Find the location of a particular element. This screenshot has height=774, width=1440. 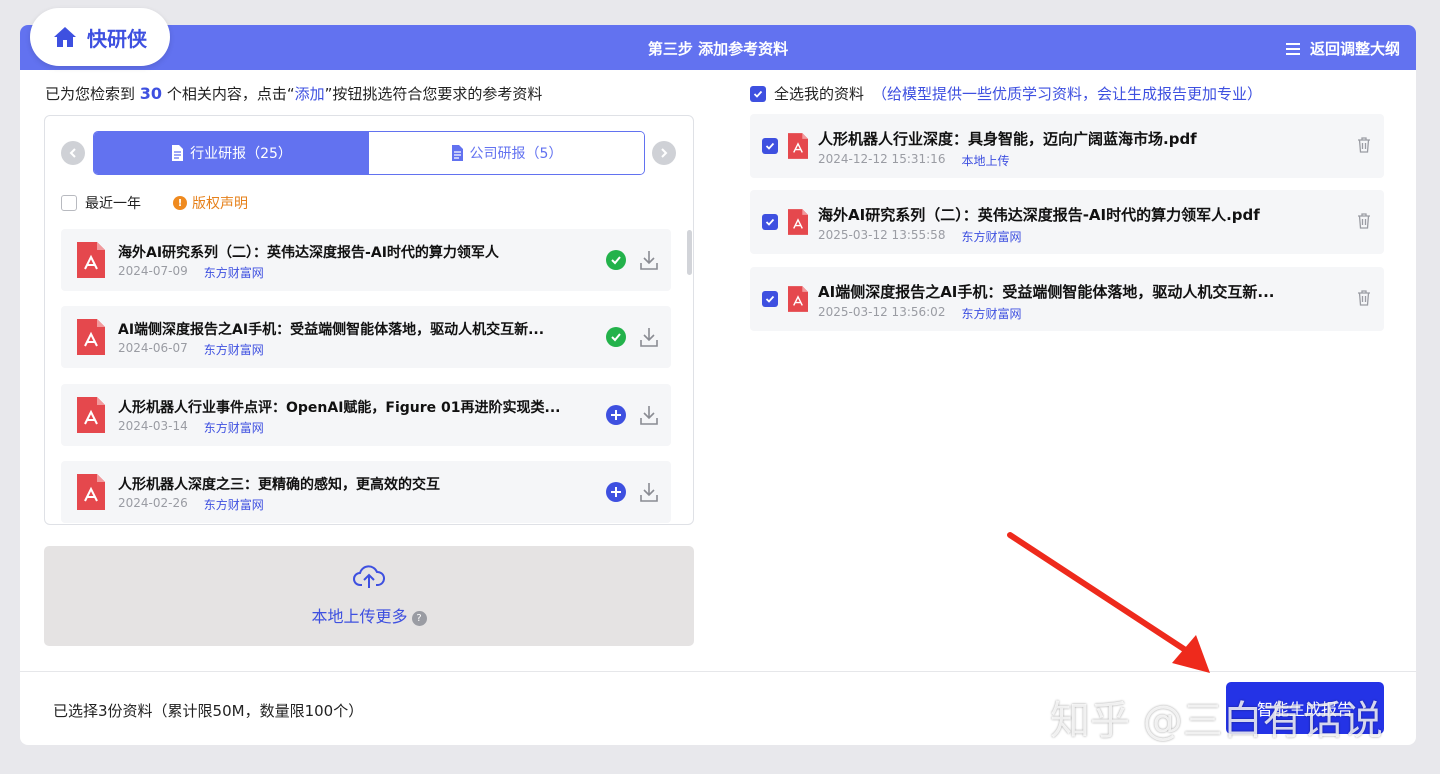

footer-divider is located at coordinates (718, 671).